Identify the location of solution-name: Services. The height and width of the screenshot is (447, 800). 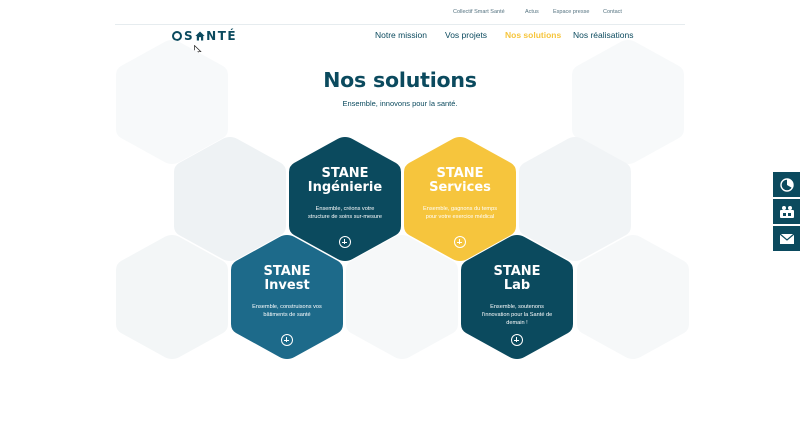
(460, 187).